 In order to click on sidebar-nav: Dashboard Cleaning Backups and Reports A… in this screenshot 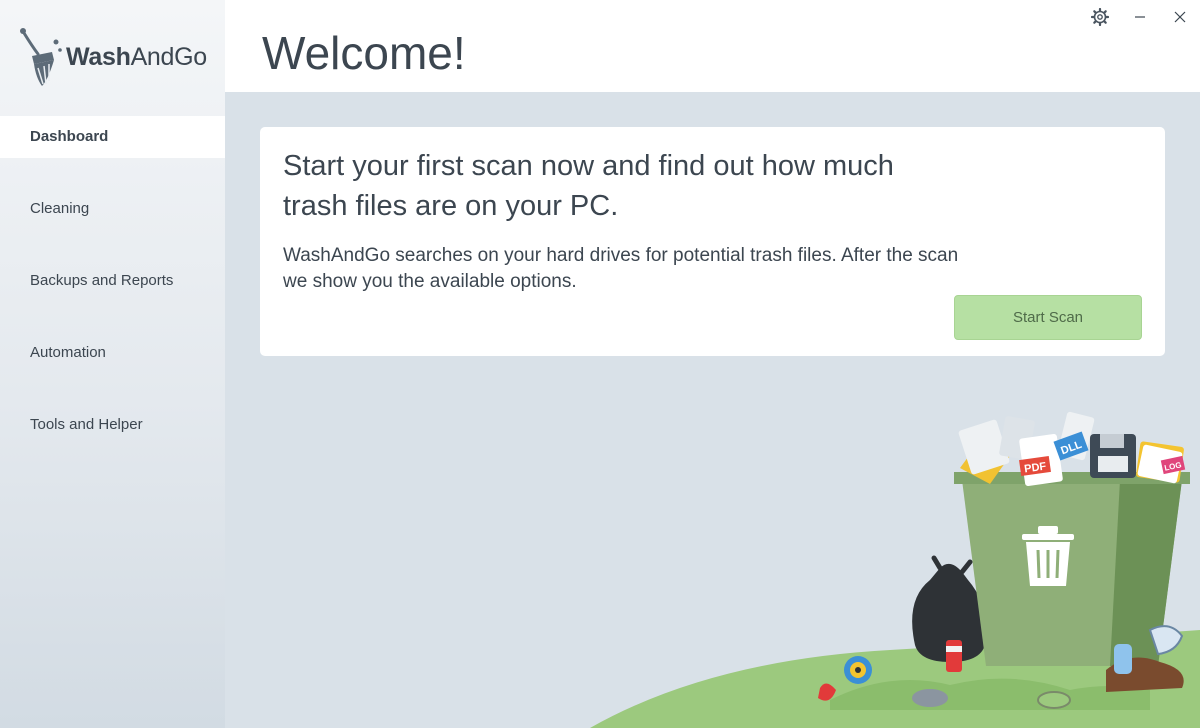, I will do `click(112, 296)`.